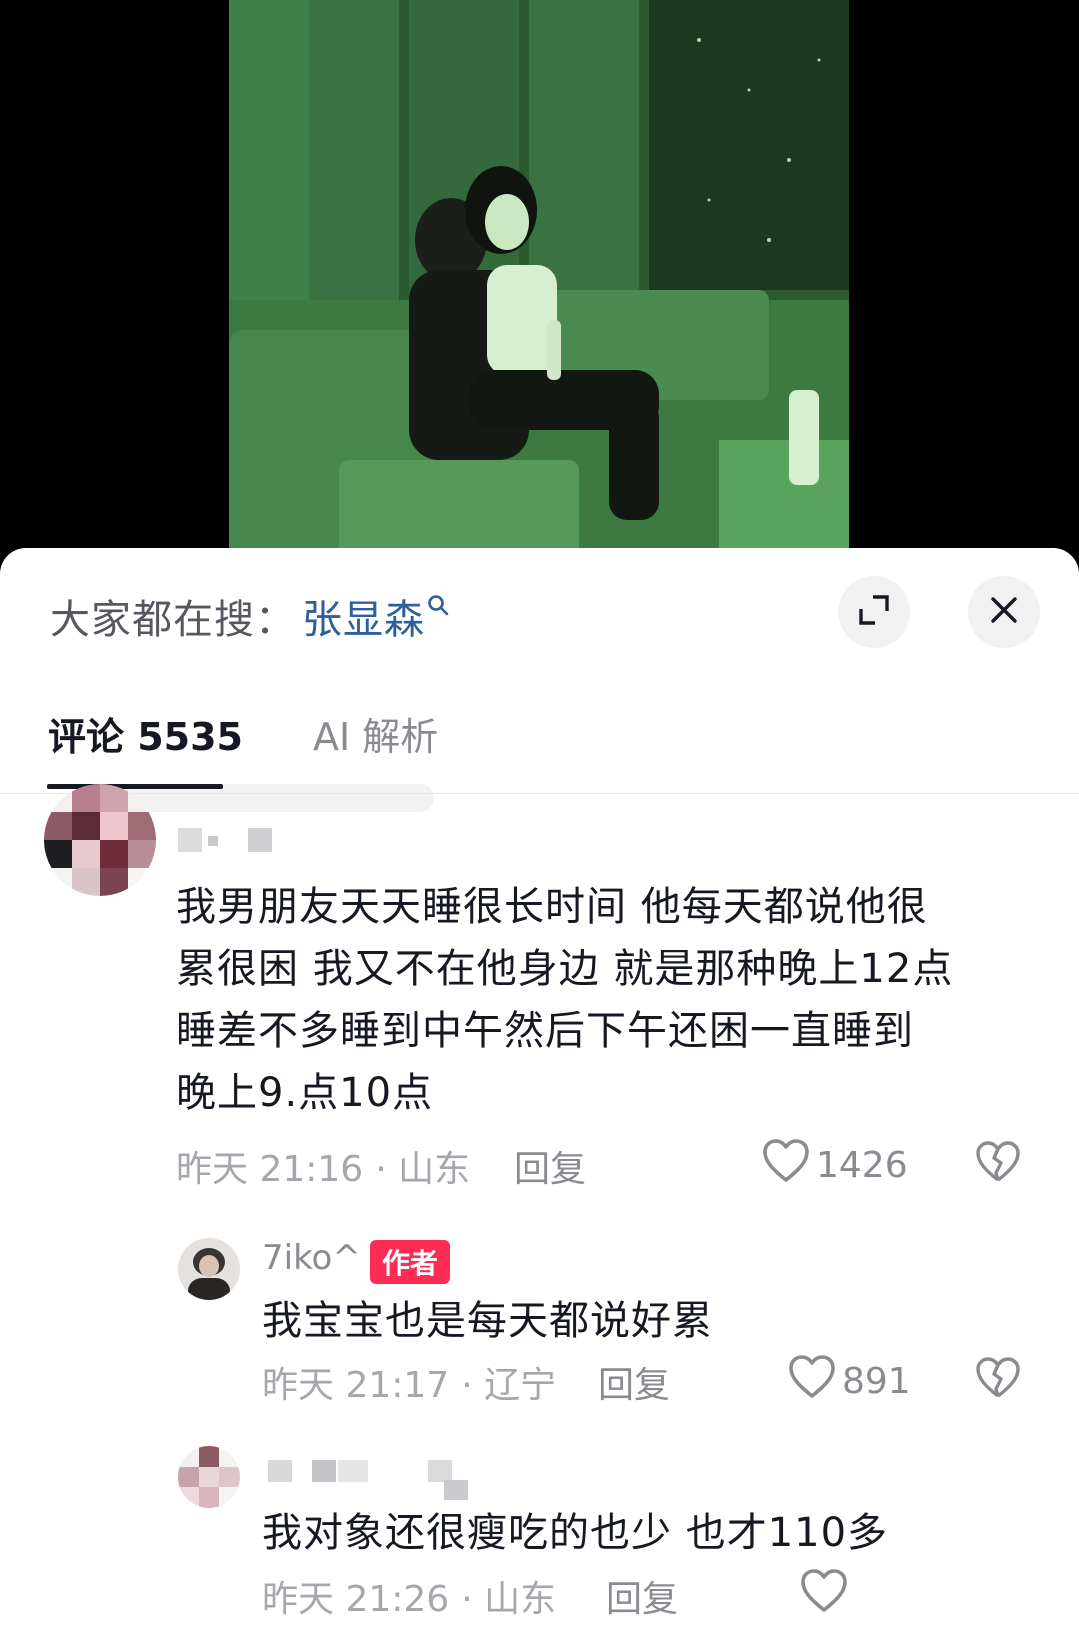  I want to click on like-count: 1426, so click(862, 1165).